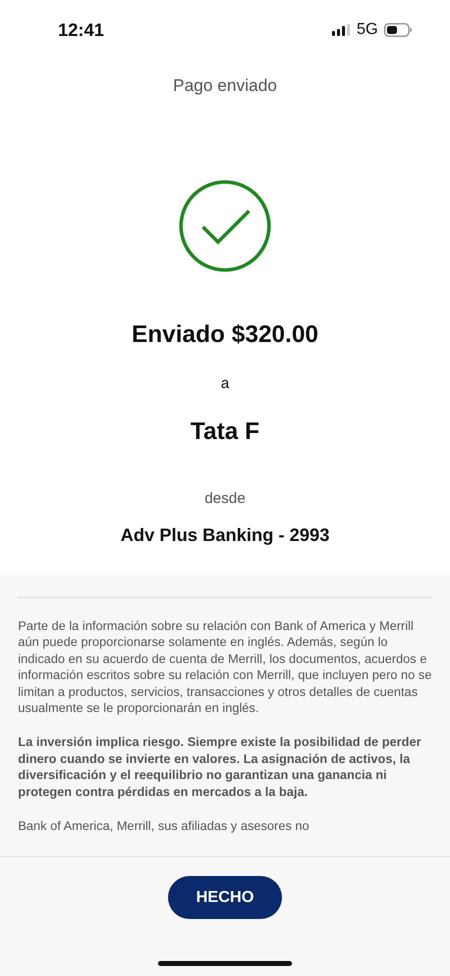  Describe the element at coordinates (398, 30) in the screenshot. I see `battery-icon` at that location.